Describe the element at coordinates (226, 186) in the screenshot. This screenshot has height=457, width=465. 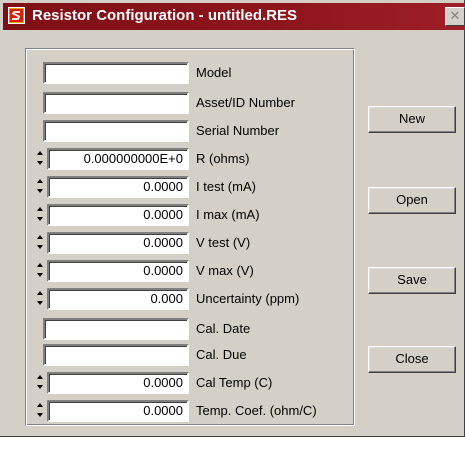
I see `i-test-label: I test (mA)` at that location.